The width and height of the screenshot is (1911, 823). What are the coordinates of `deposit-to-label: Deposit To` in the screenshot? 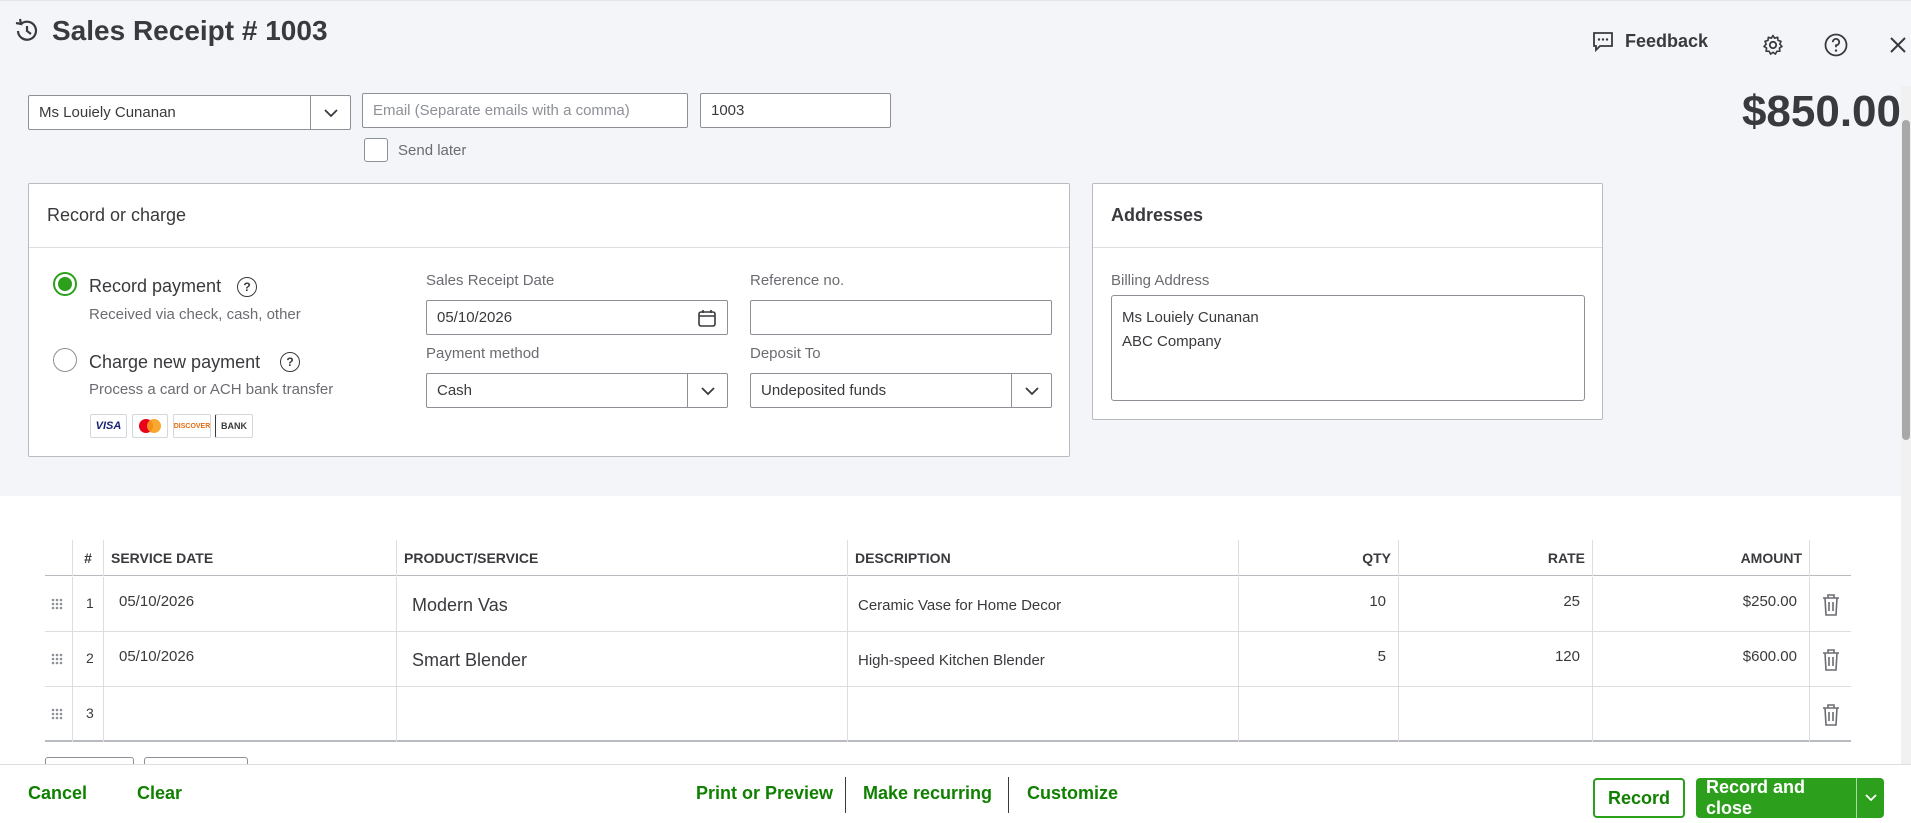 It's located at (785, 353).